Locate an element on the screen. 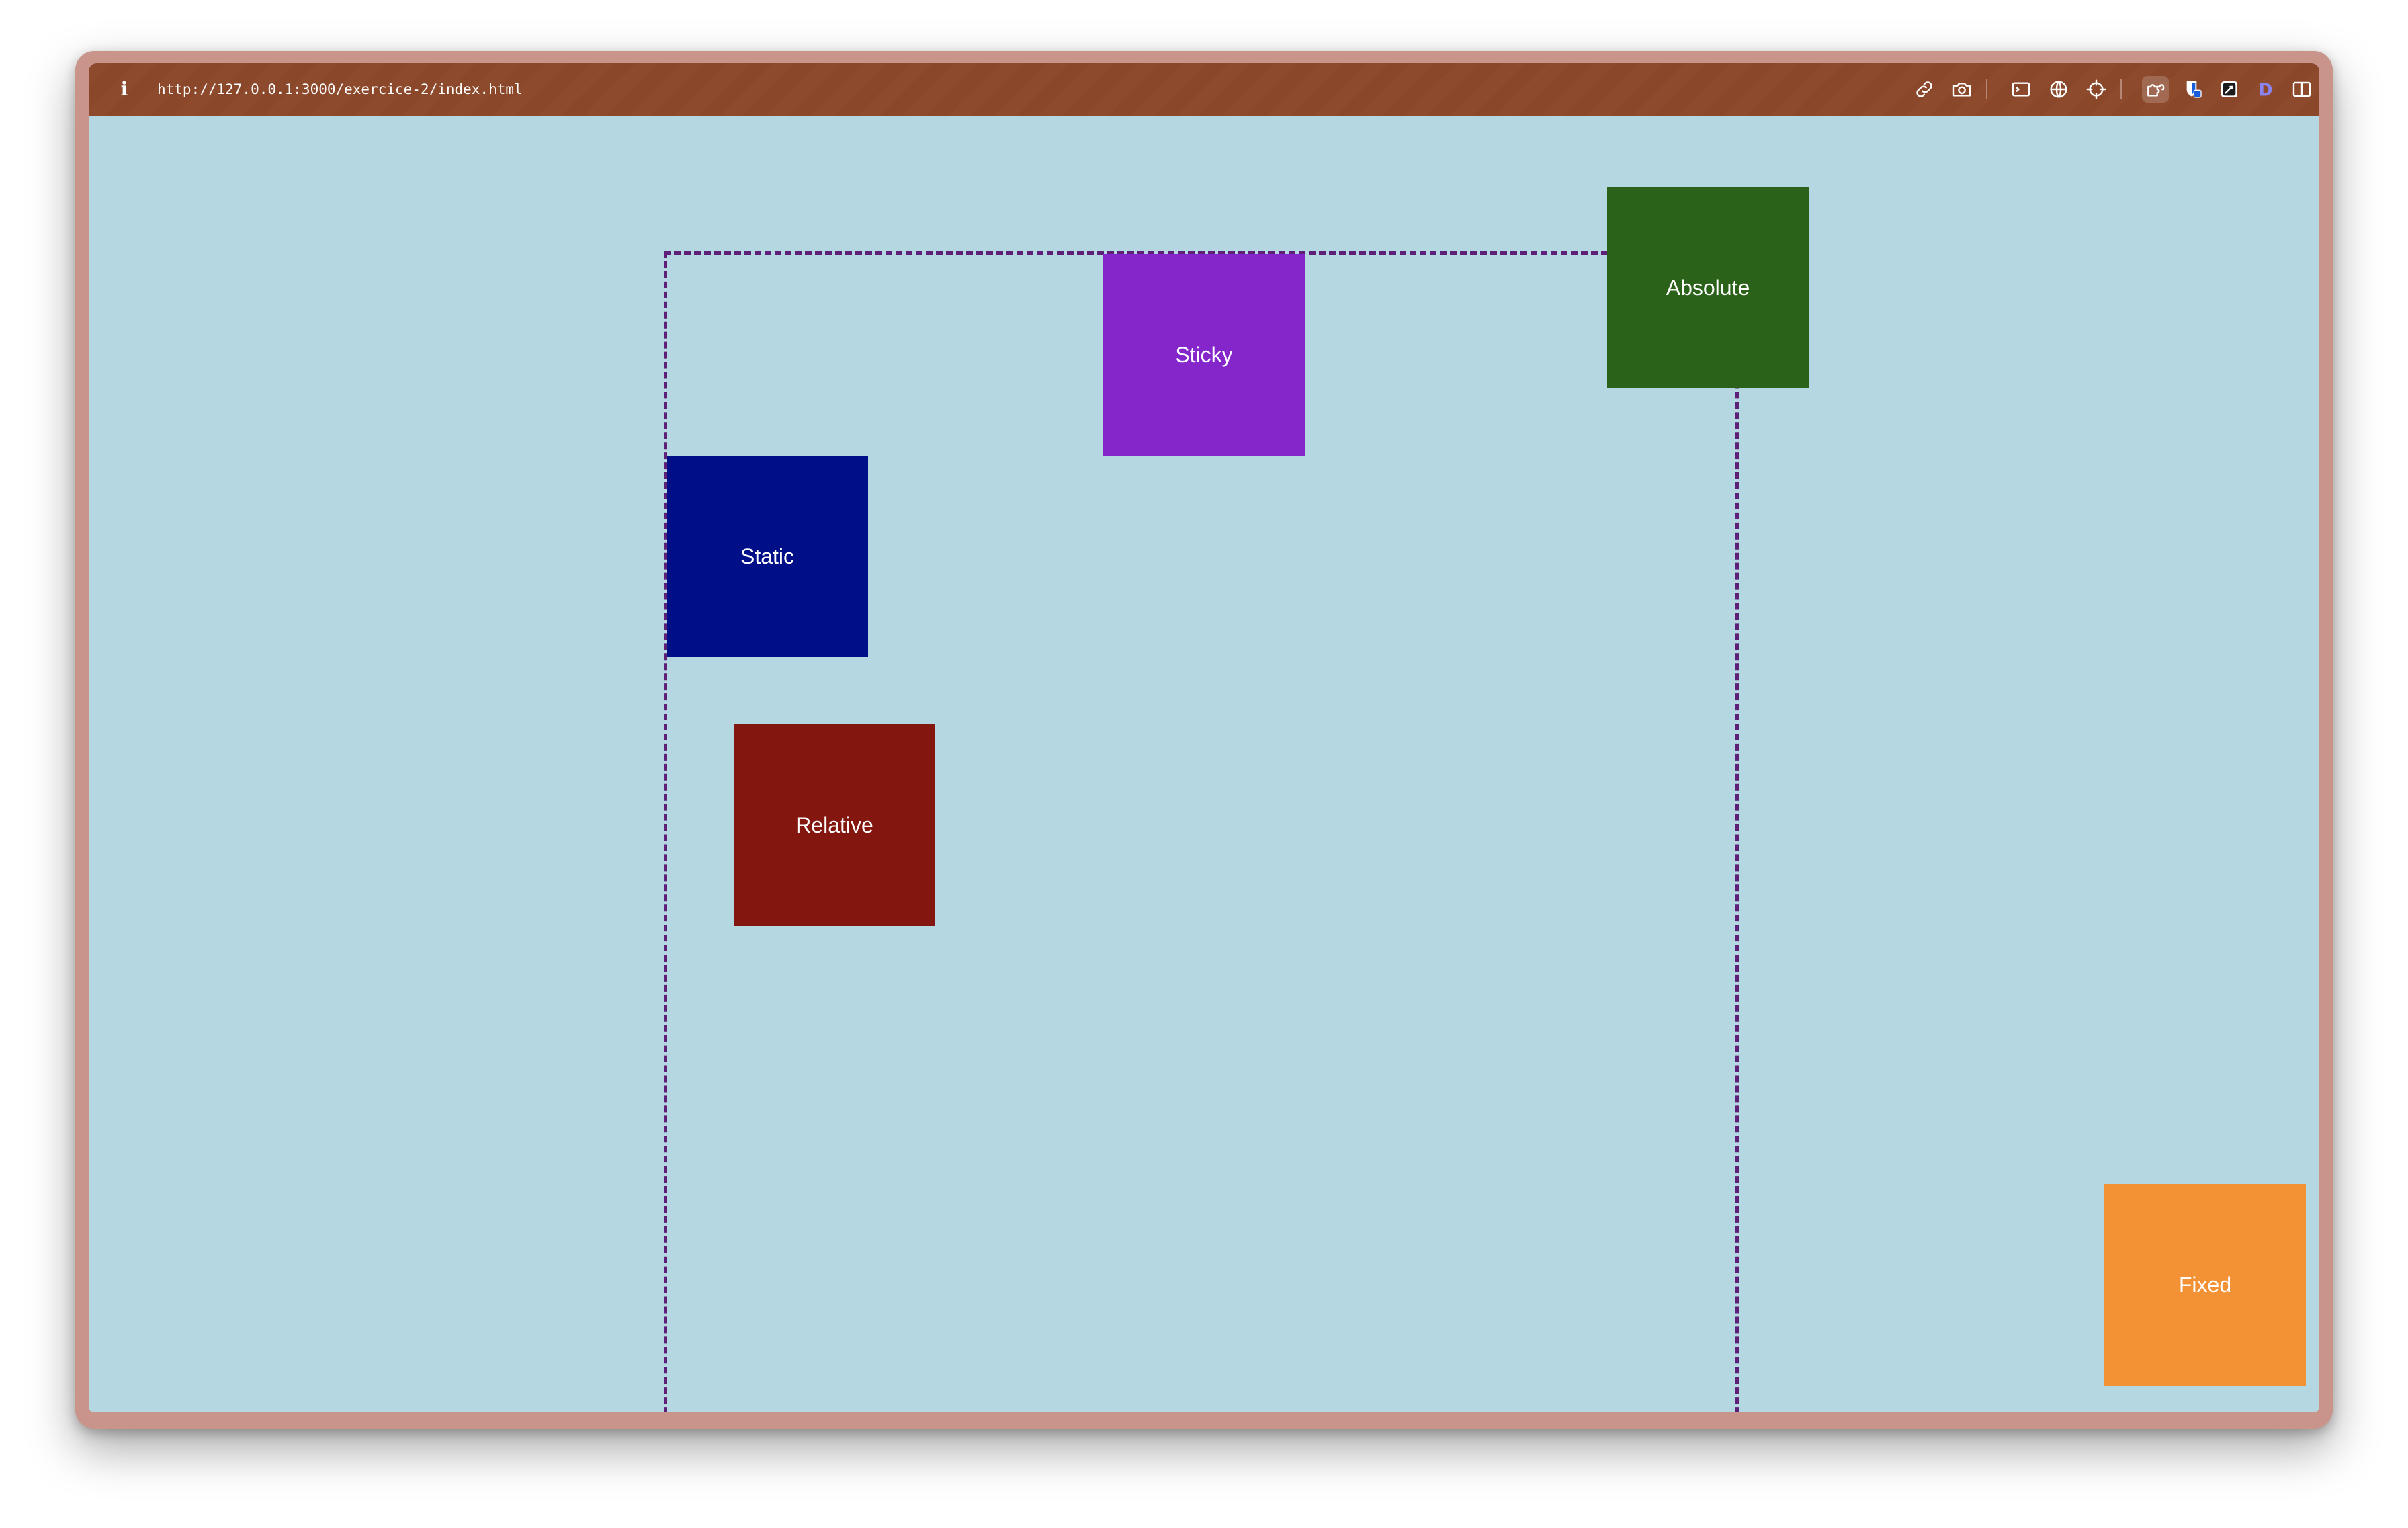  editor-icon is located at coordinates (2229, 89).